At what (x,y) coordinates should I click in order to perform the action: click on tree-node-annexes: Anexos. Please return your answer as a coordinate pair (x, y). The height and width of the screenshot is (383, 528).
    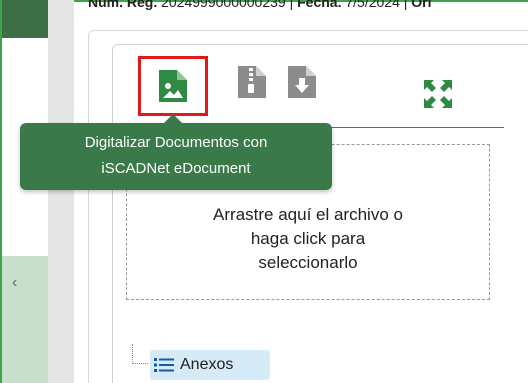
    Looking at the image, I should click on (210, 365).